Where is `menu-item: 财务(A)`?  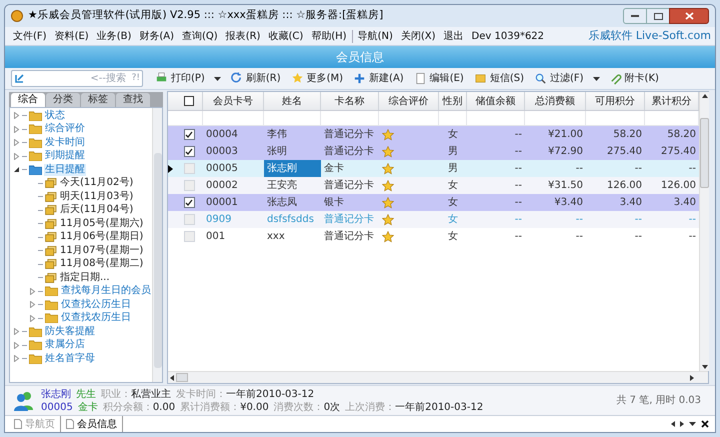 menu-item: 财务(A) is located at coordinates (156, 36).